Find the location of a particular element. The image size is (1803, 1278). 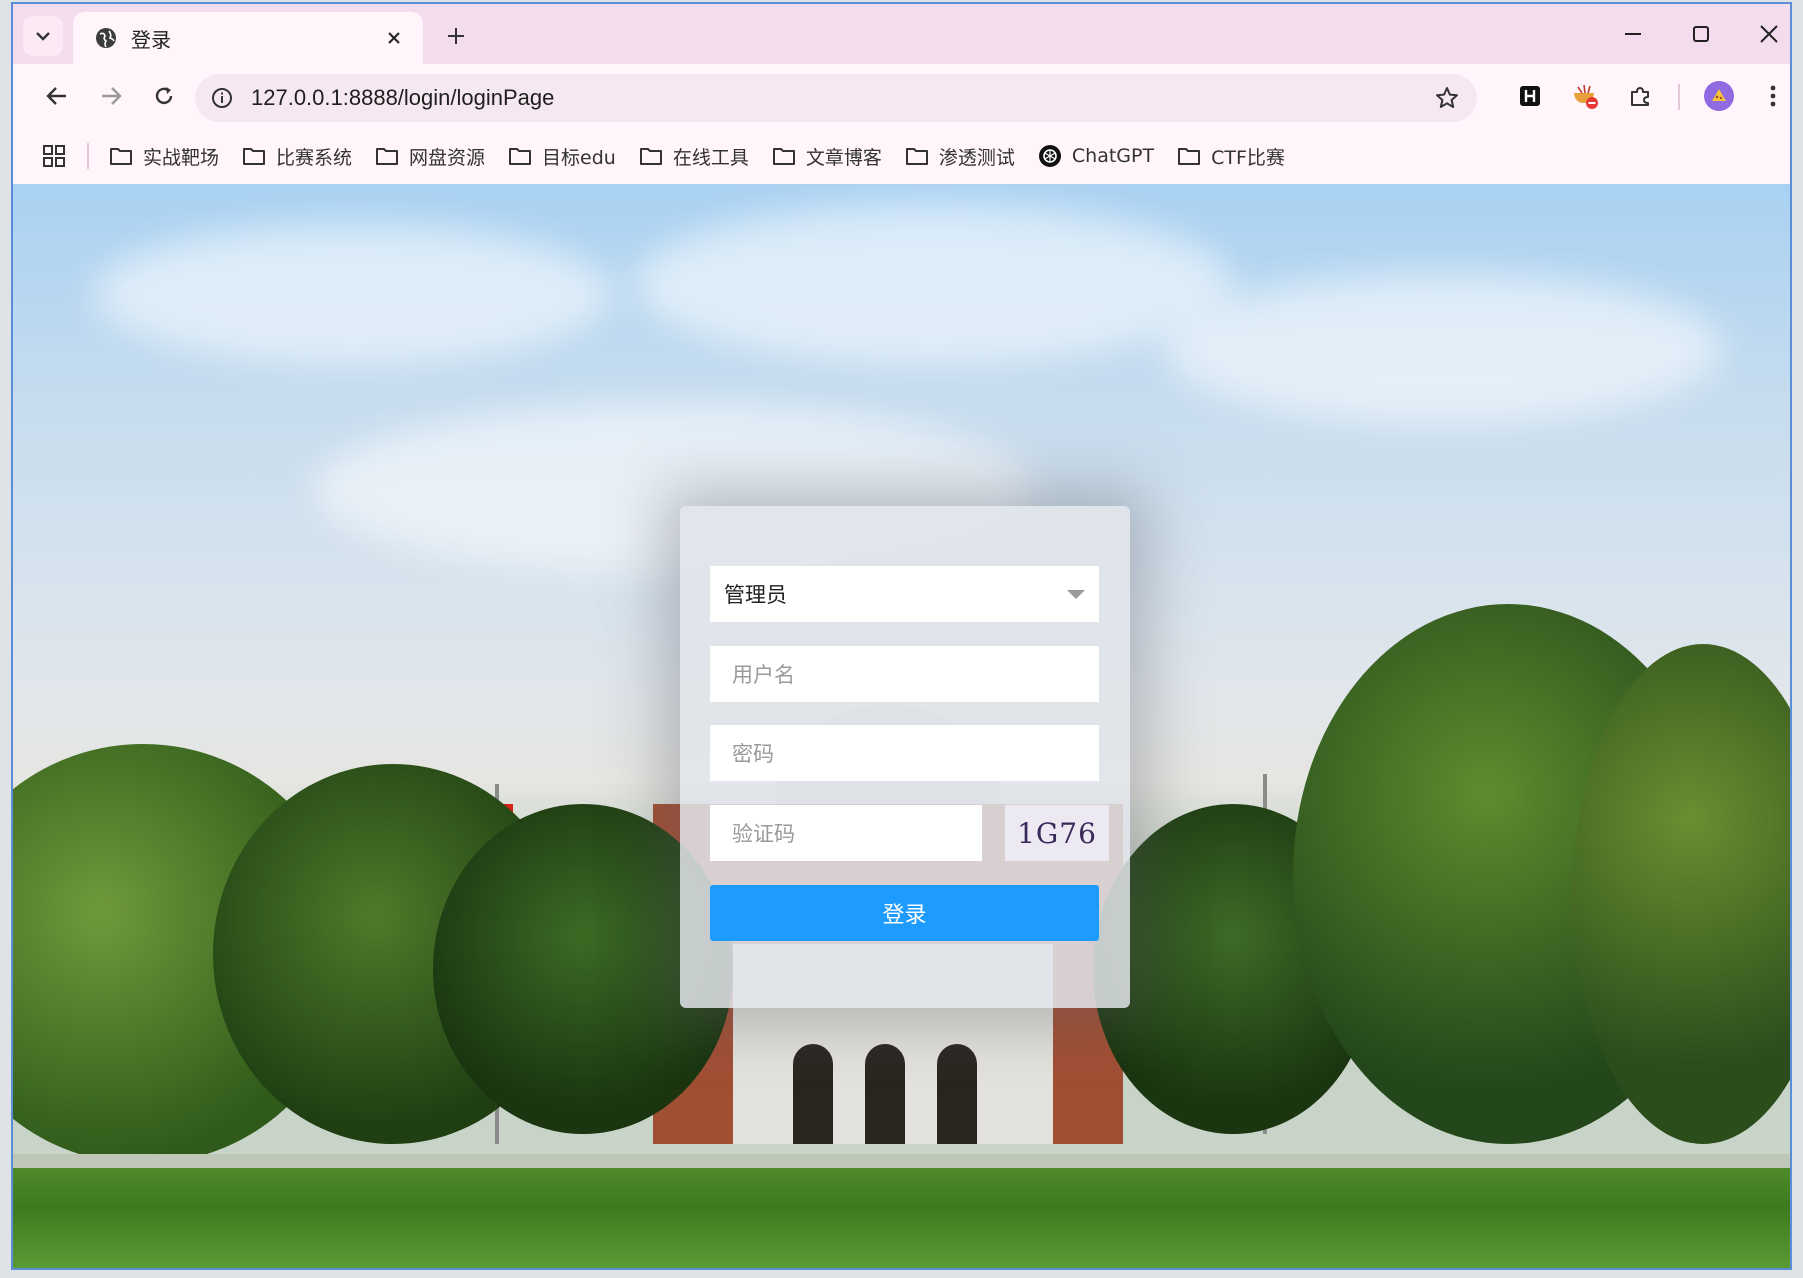

minimize-icon is located at coordinates (1633, 34).